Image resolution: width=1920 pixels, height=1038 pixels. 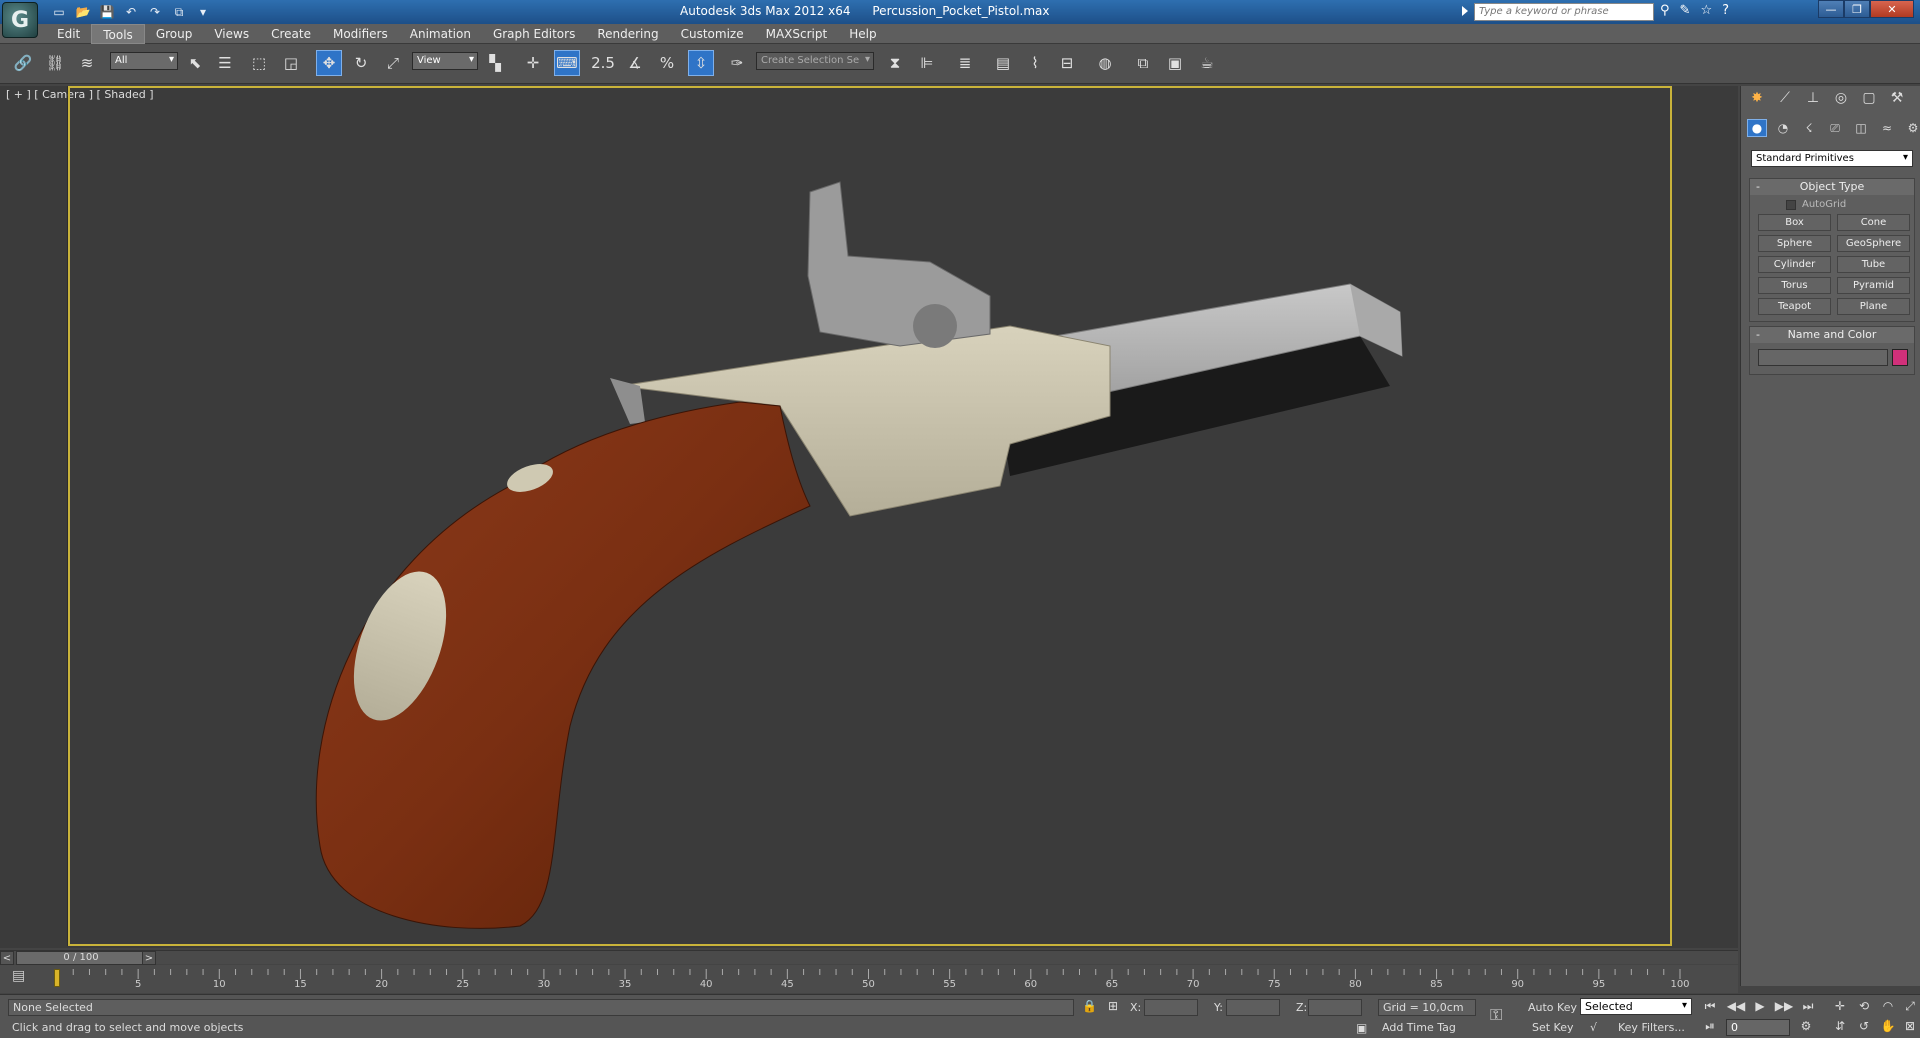 I want to click on select-and-scale-icon: ⤢, so click(x=393, y=63).